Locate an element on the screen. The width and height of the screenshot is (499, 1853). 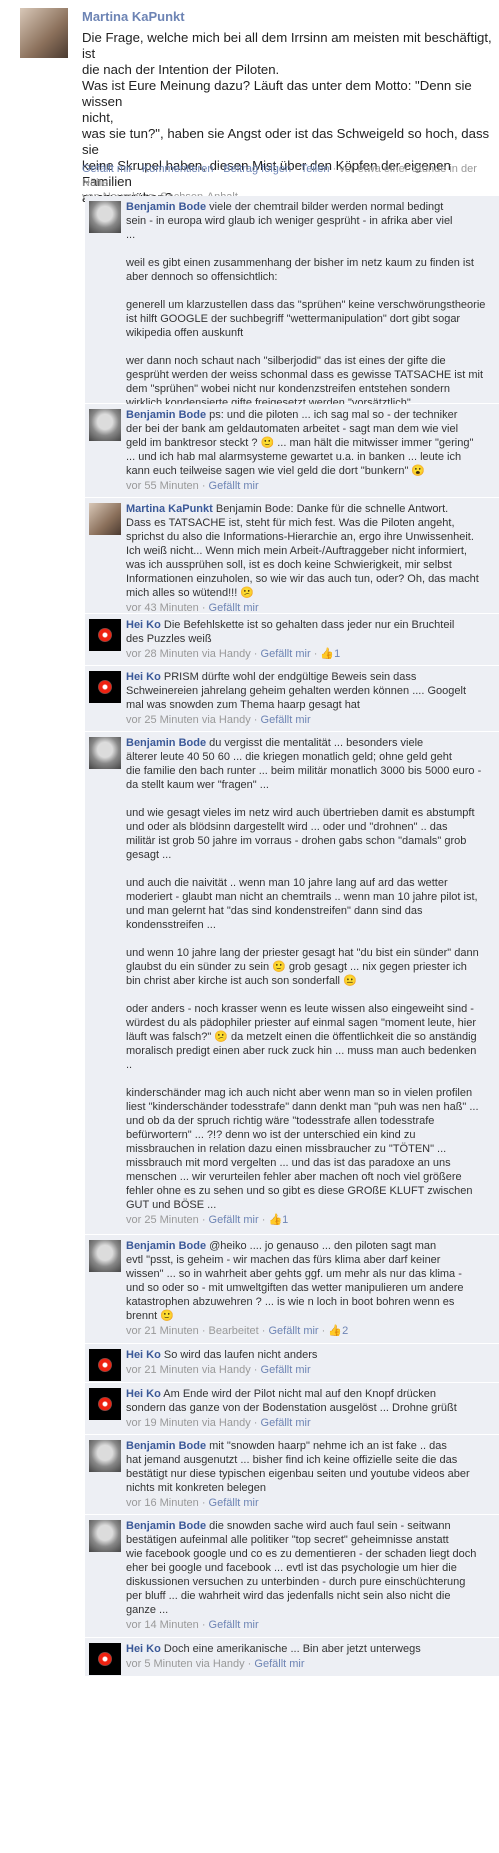
comment-time: vor 19 Minuten via Handy is located at coordinates (188, 1423).